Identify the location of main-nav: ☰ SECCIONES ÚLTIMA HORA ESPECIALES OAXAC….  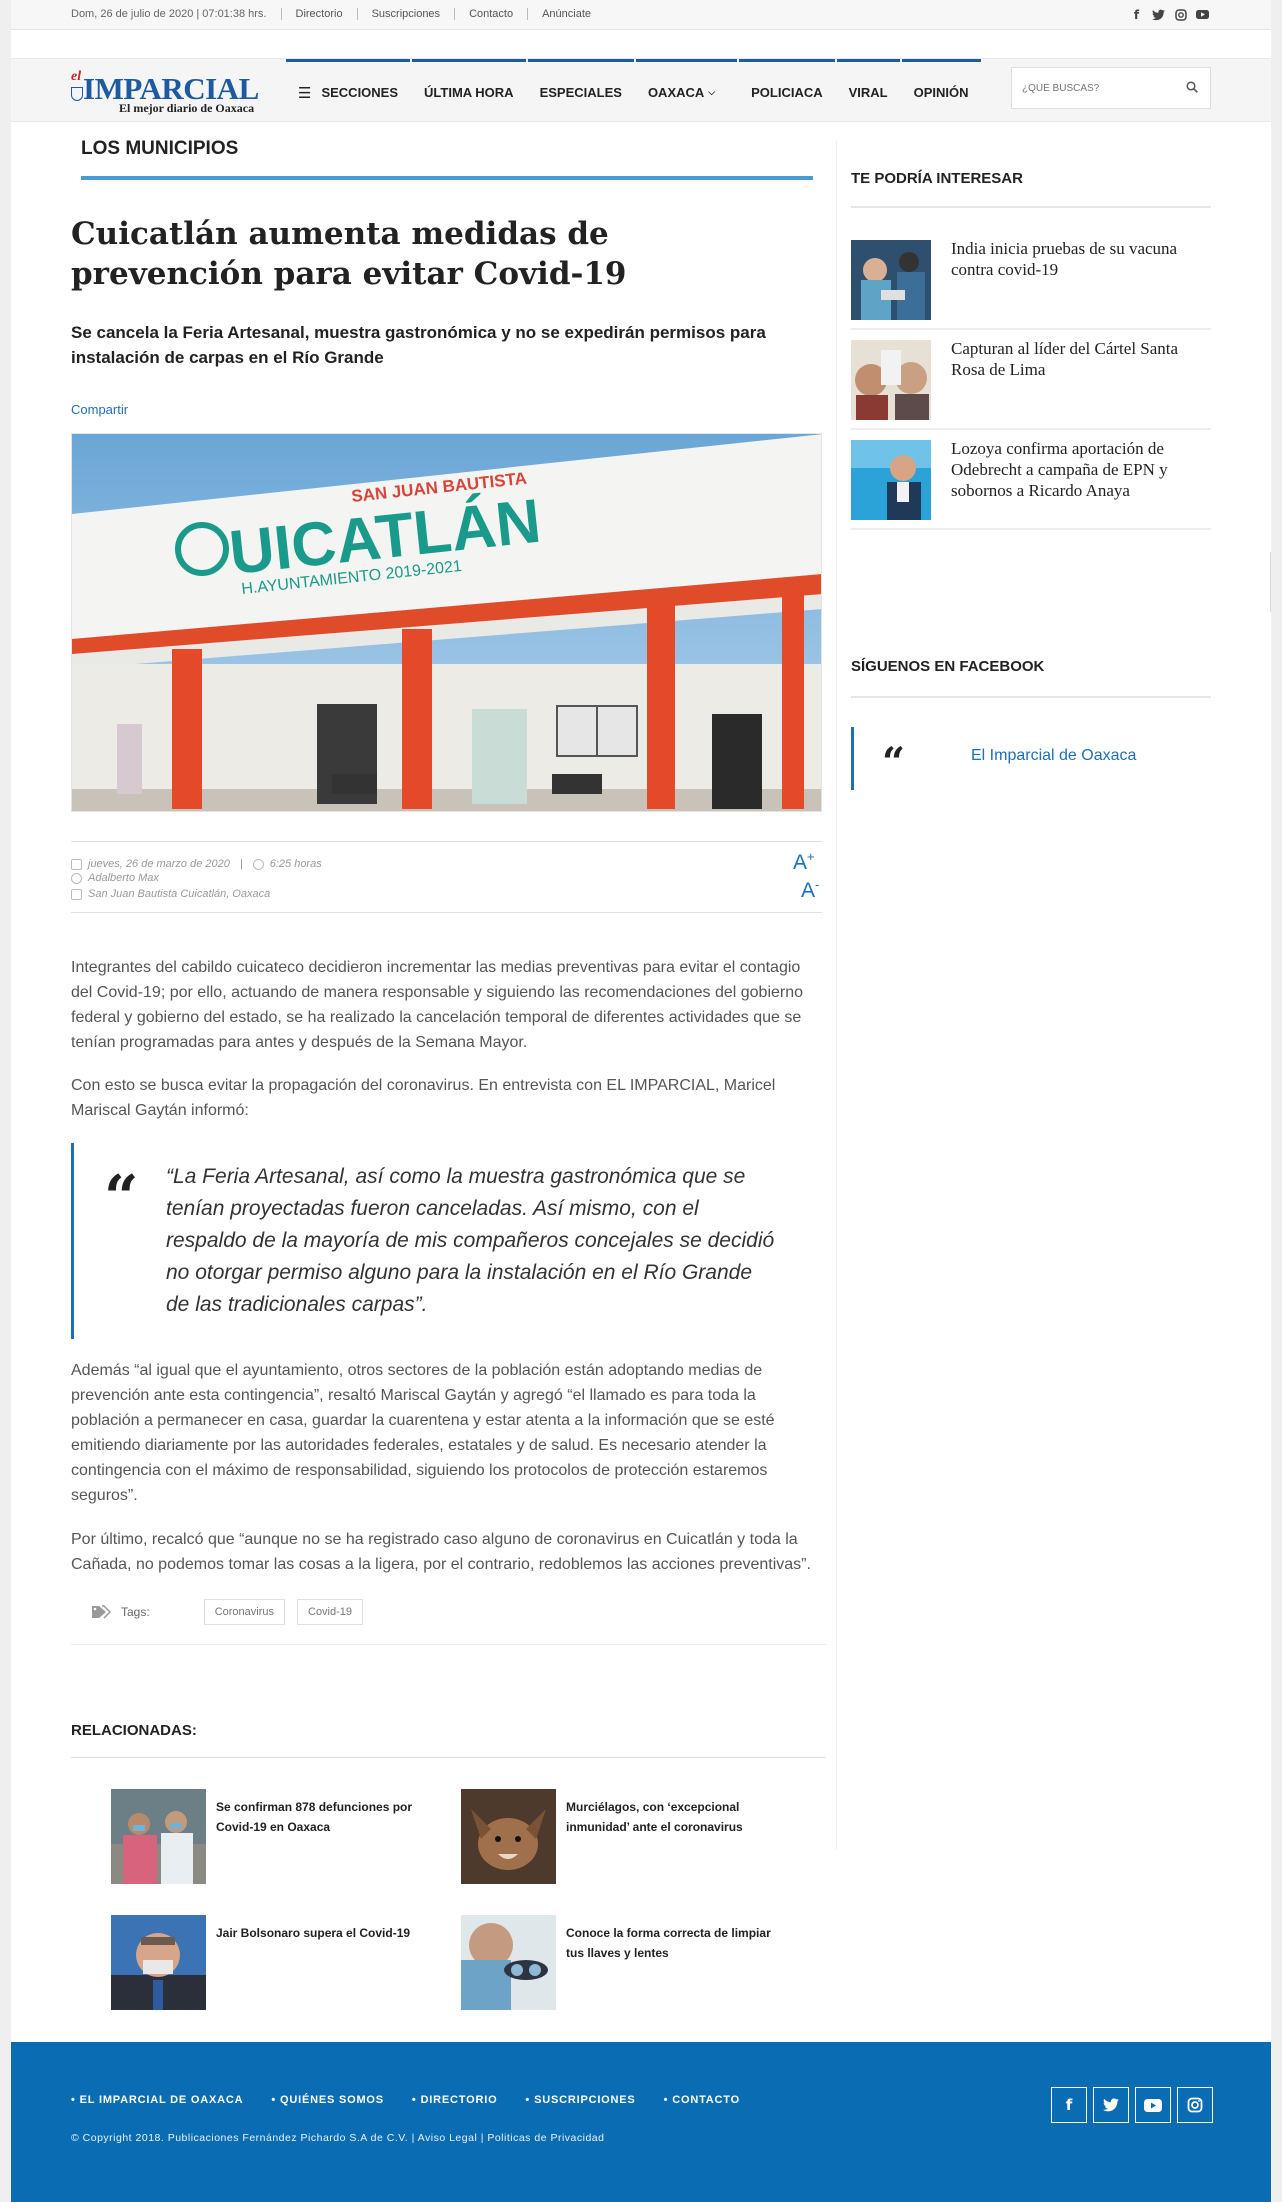
(634, 91).